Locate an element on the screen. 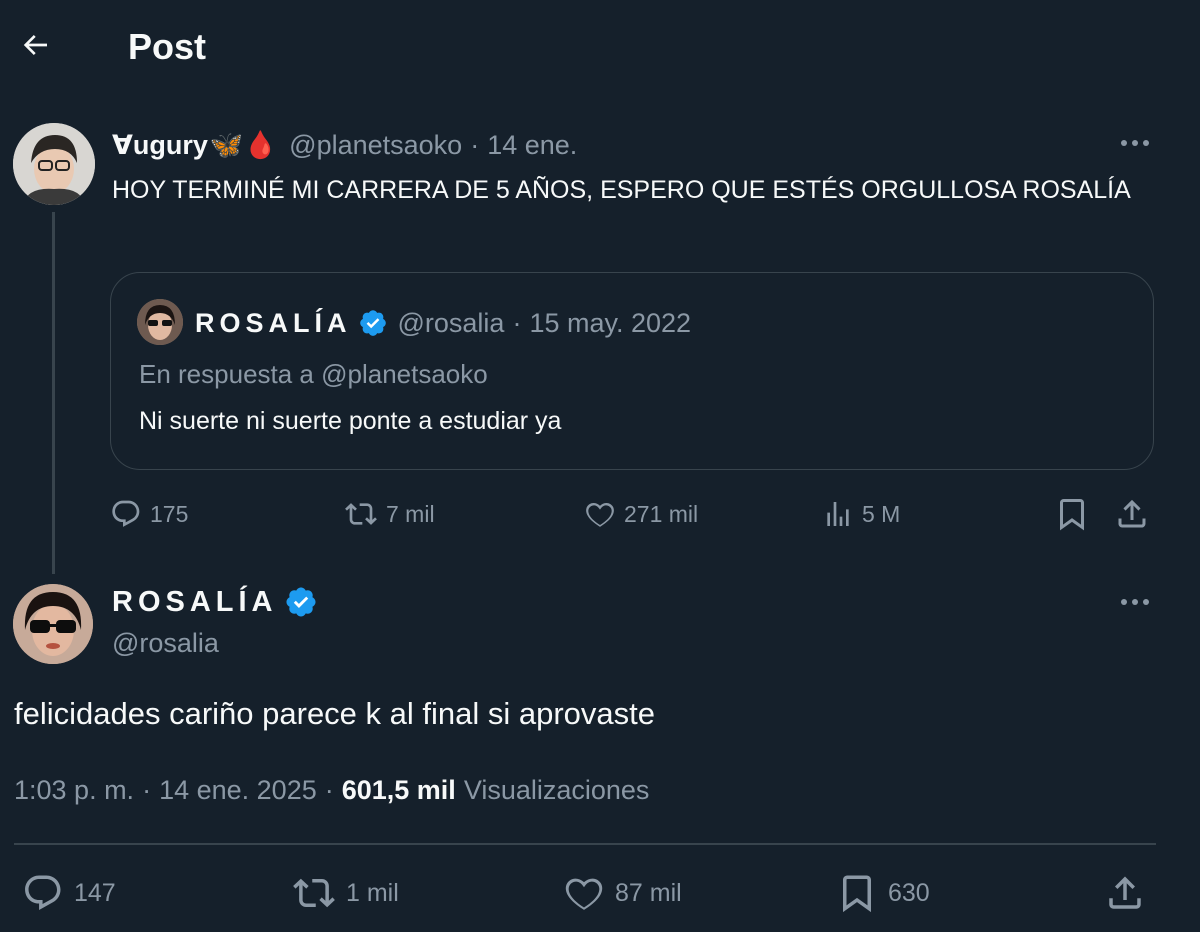 The height and width of the screenshot is (932, 1200). parent-date: 14 ene. is located at coordinates (532, 145).